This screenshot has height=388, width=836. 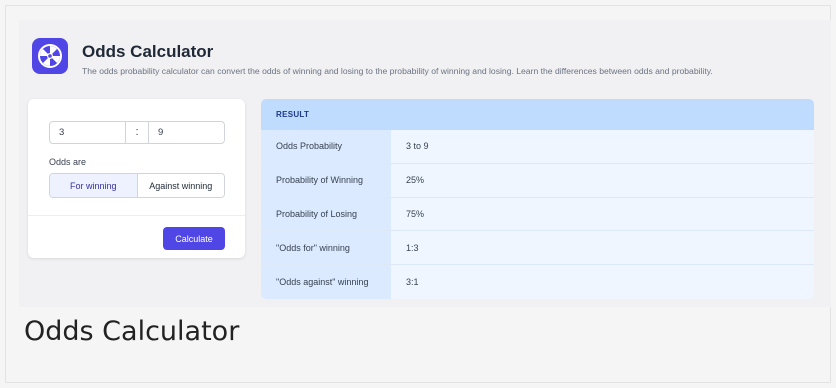 What do you see at coordinates (326, 146) in the screenshot?
I see `result-label: Odds Probability` at bounding box center [326, 146].